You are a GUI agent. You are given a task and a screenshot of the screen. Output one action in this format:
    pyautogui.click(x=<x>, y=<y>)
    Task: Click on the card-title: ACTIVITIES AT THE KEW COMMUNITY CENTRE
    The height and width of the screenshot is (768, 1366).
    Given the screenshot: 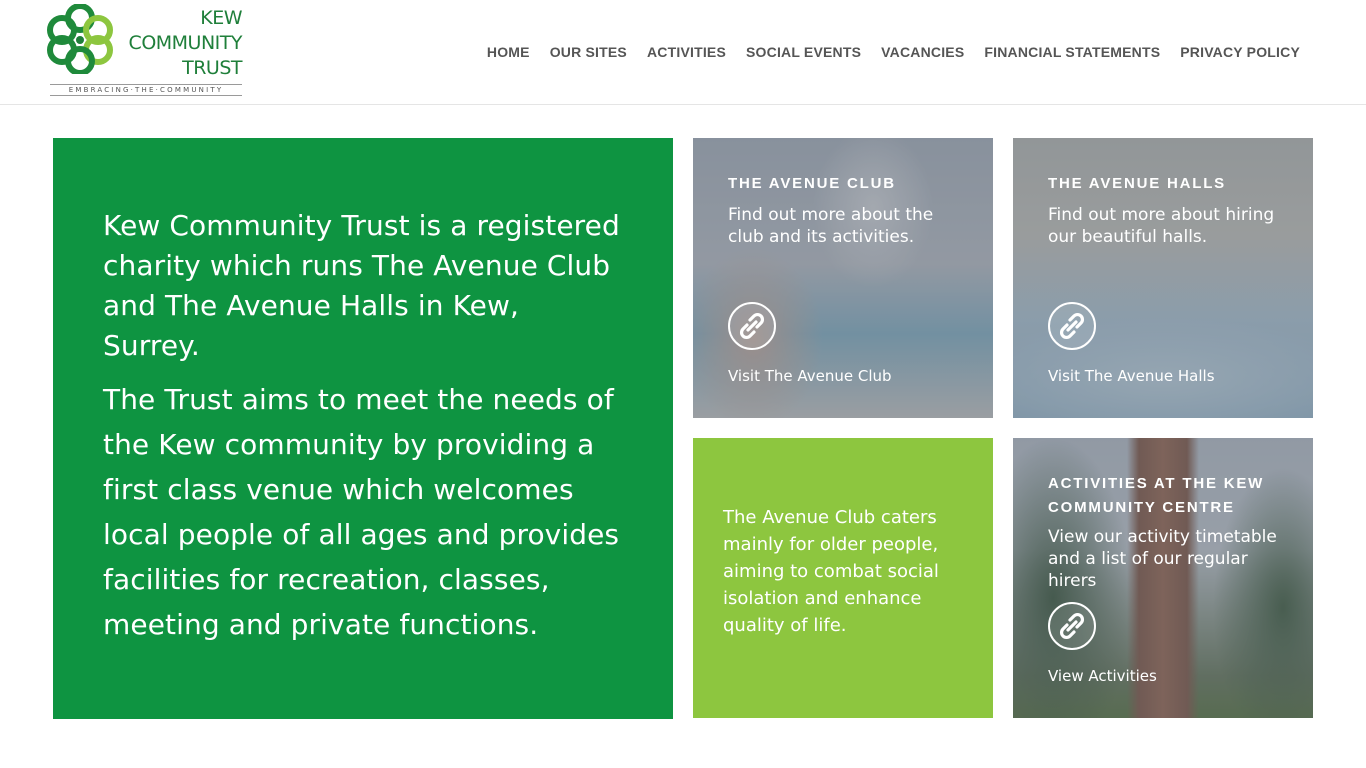 What is the action you would take?
    pyautogui.click(x=1156, y=495)
    